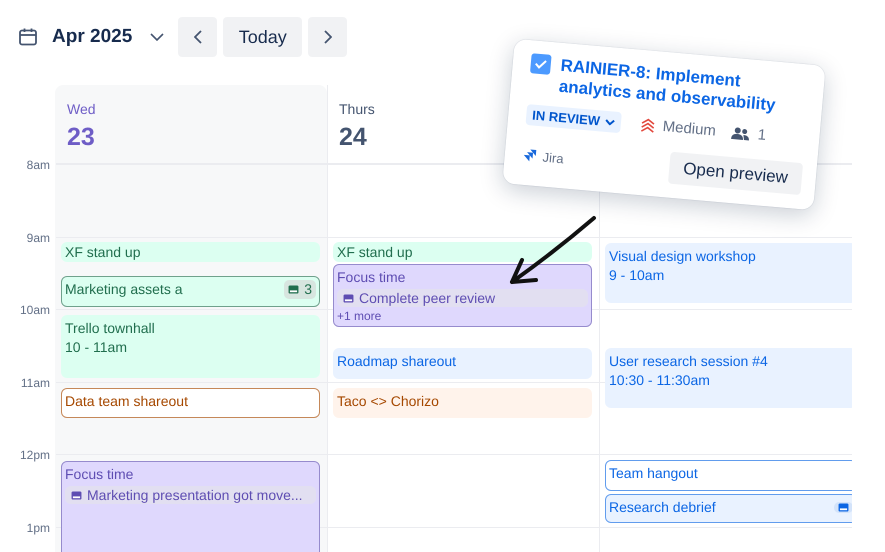 This screenshot has height=552, width=885. I want to click on calendar-event: Roadmap shareout, so click(462, 363).